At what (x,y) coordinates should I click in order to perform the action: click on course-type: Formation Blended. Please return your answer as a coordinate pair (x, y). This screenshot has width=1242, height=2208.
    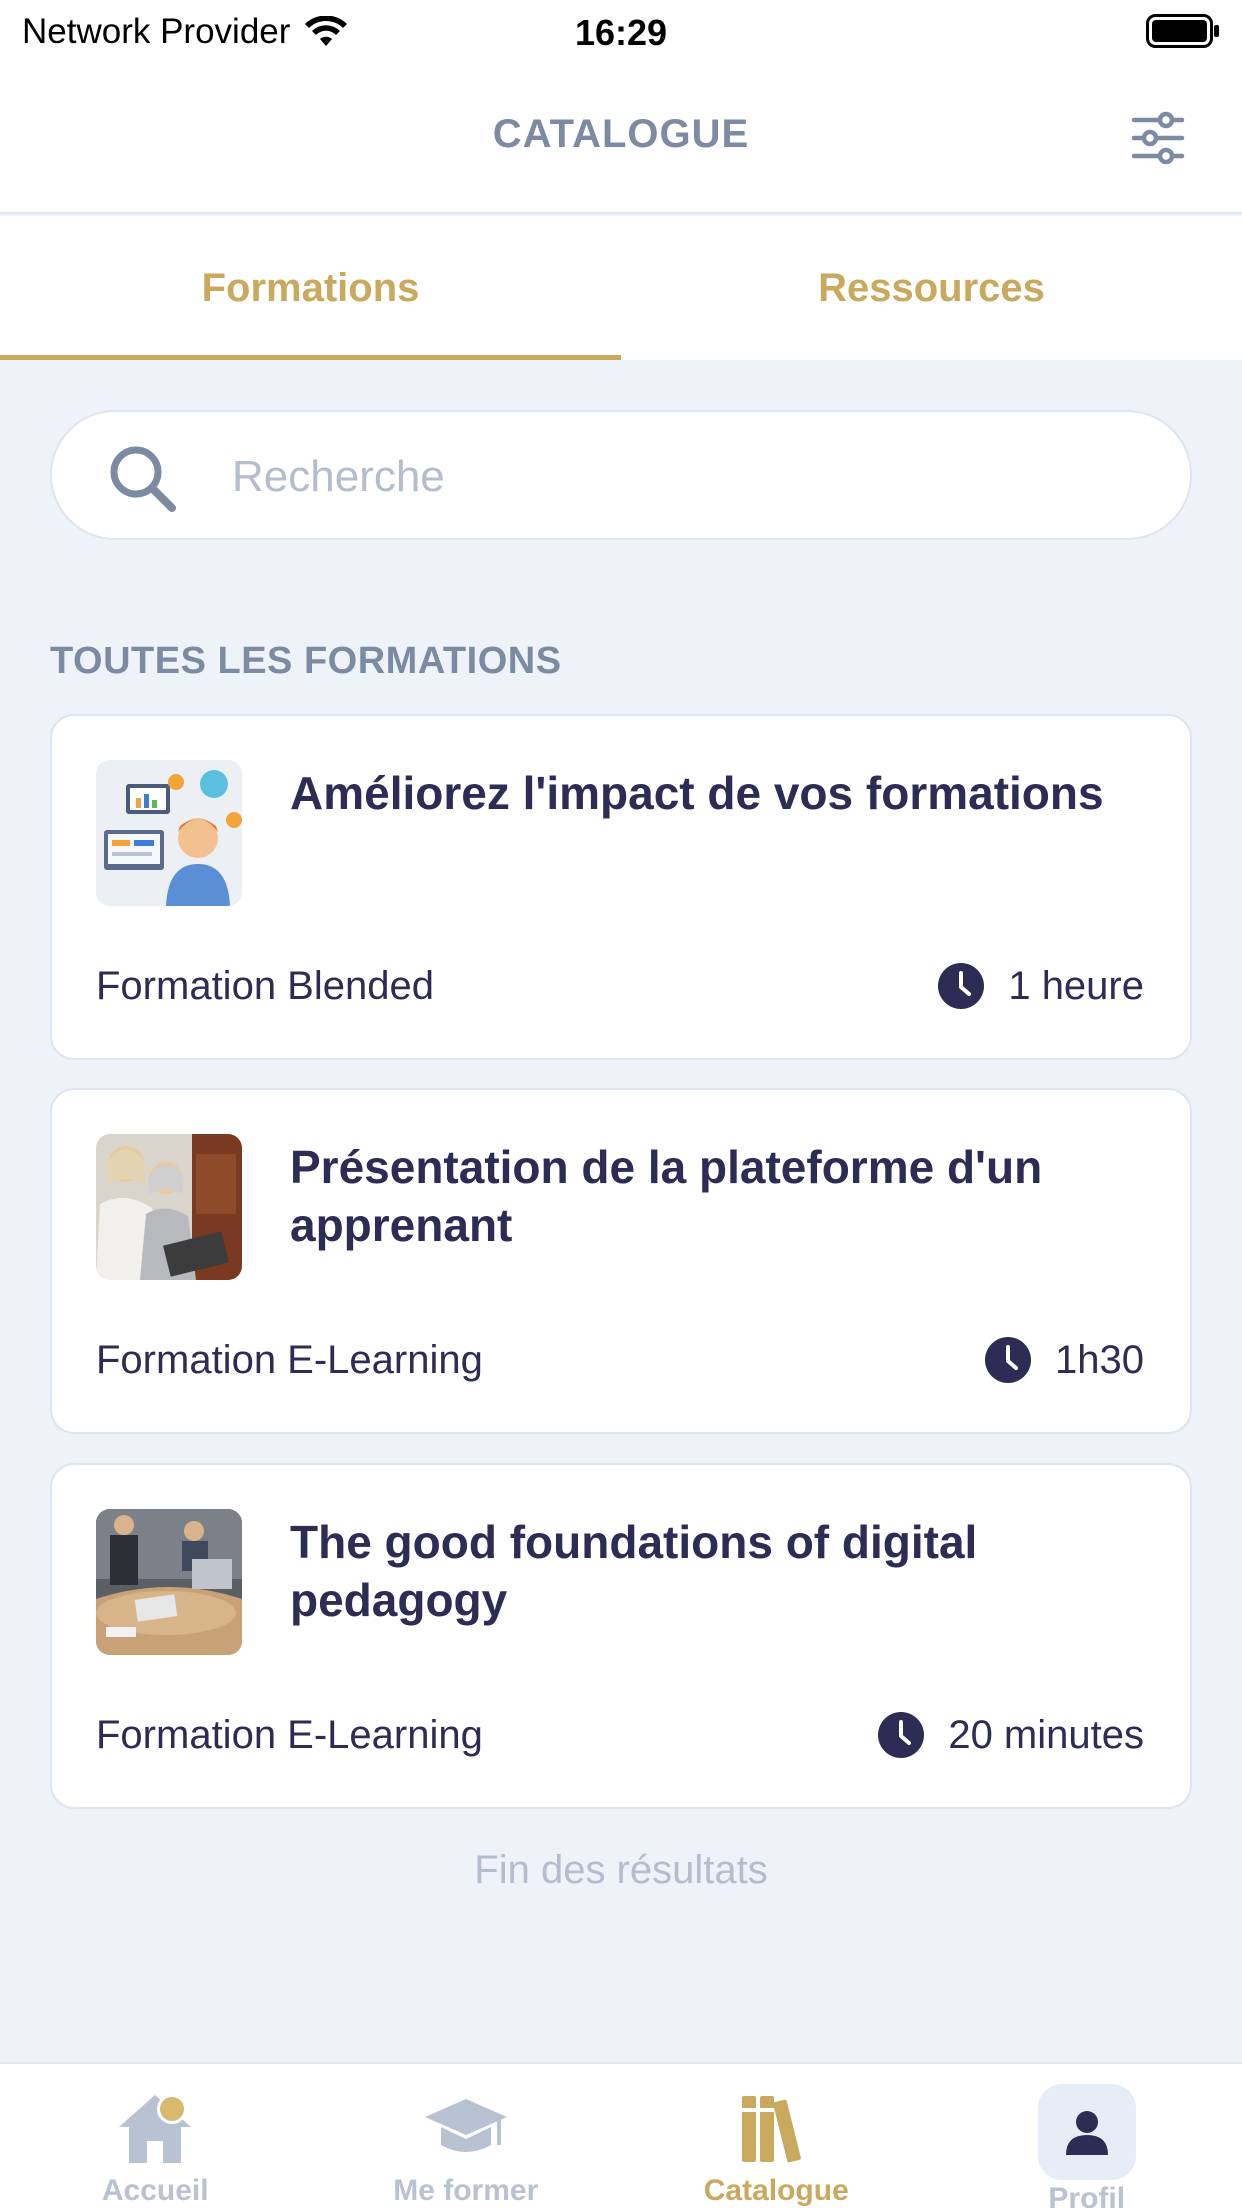
    Looking at the image, I should click on (265, 986).